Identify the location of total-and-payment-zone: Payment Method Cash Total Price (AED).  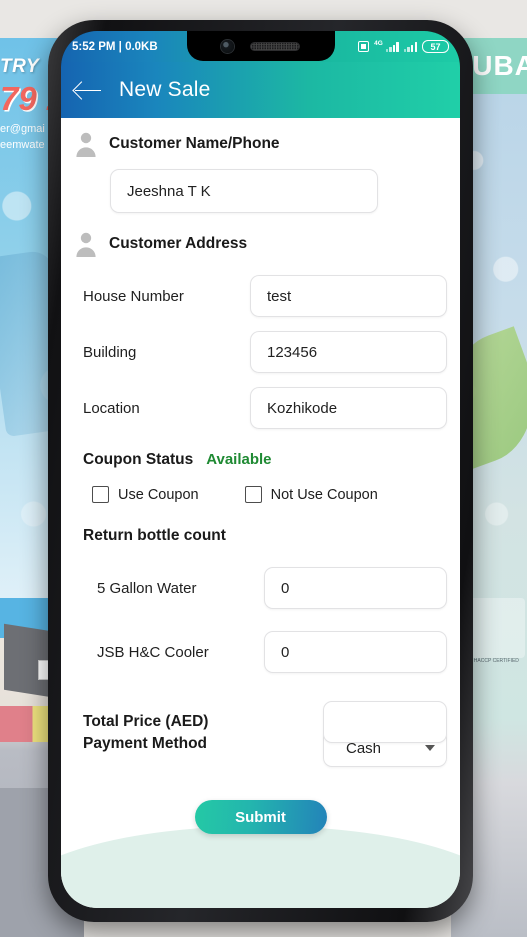
(260, 734).